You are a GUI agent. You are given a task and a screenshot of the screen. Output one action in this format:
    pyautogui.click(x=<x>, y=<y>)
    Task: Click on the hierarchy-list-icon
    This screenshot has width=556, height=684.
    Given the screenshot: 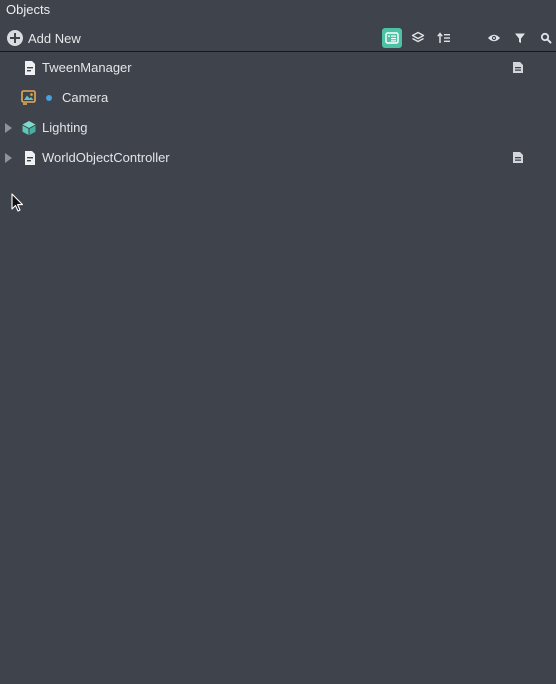 What is the action you would take?
    pyautogui.click(x=392, y=38)
    